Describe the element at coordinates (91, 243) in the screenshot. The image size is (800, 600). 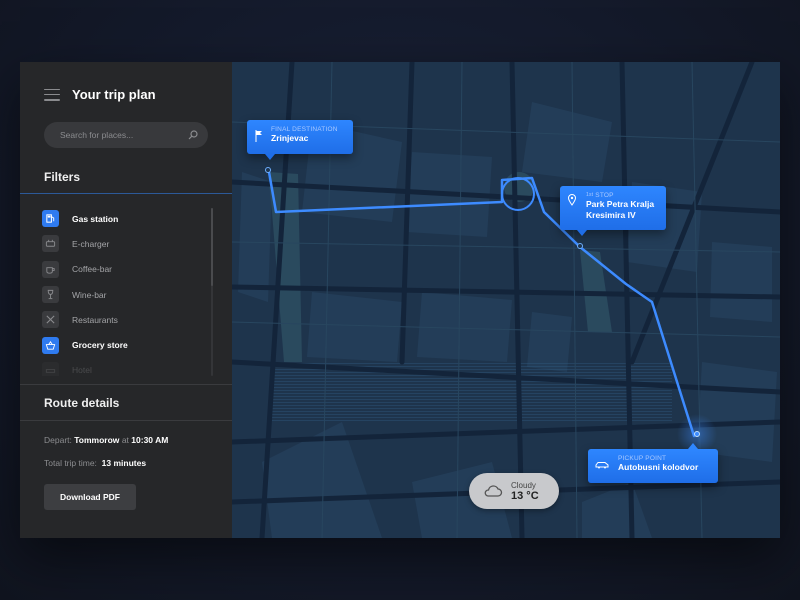
I see `filter-label: E-charger` at that location.